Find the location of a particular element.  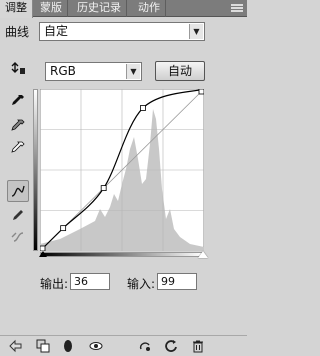

pencil-icon is located at coordinates (18, 215).